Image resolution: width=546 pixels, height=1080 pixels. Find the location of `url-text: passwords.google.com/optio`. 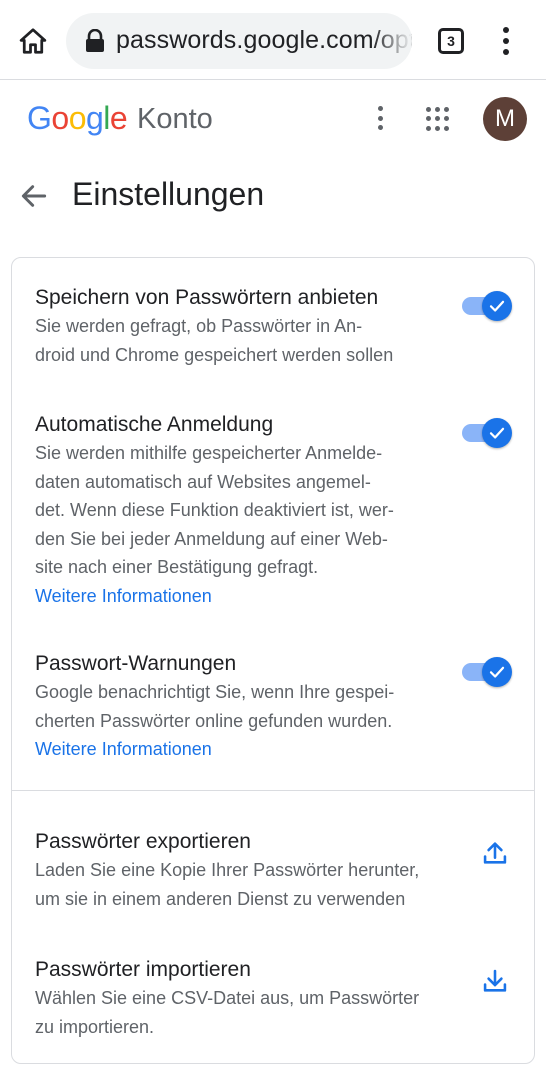

url-text: passwords.google.com/optio is located at coordinates (264, 40).